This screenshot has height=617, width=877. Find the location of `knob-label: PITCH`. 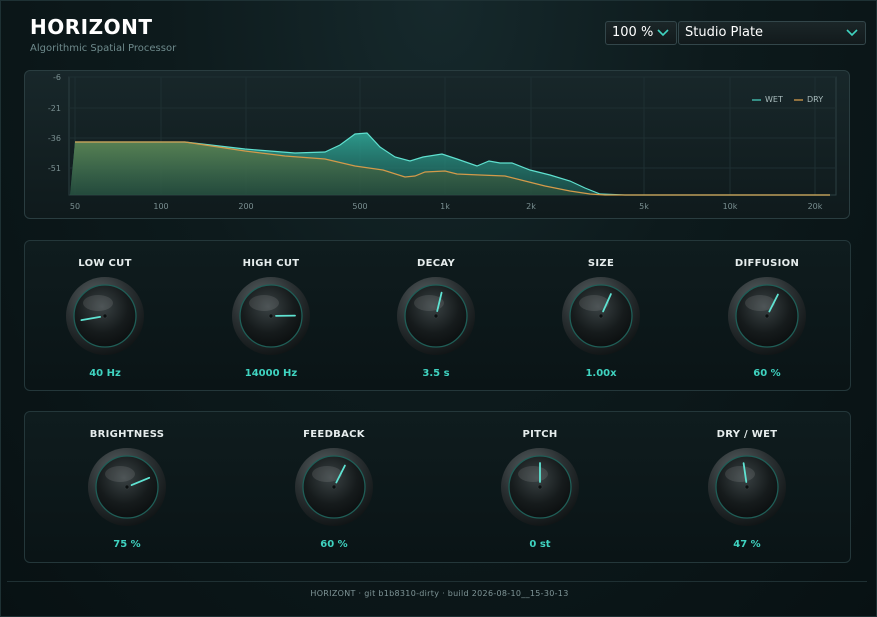

knob-label: PITCH is located at coordinates (540, 434).